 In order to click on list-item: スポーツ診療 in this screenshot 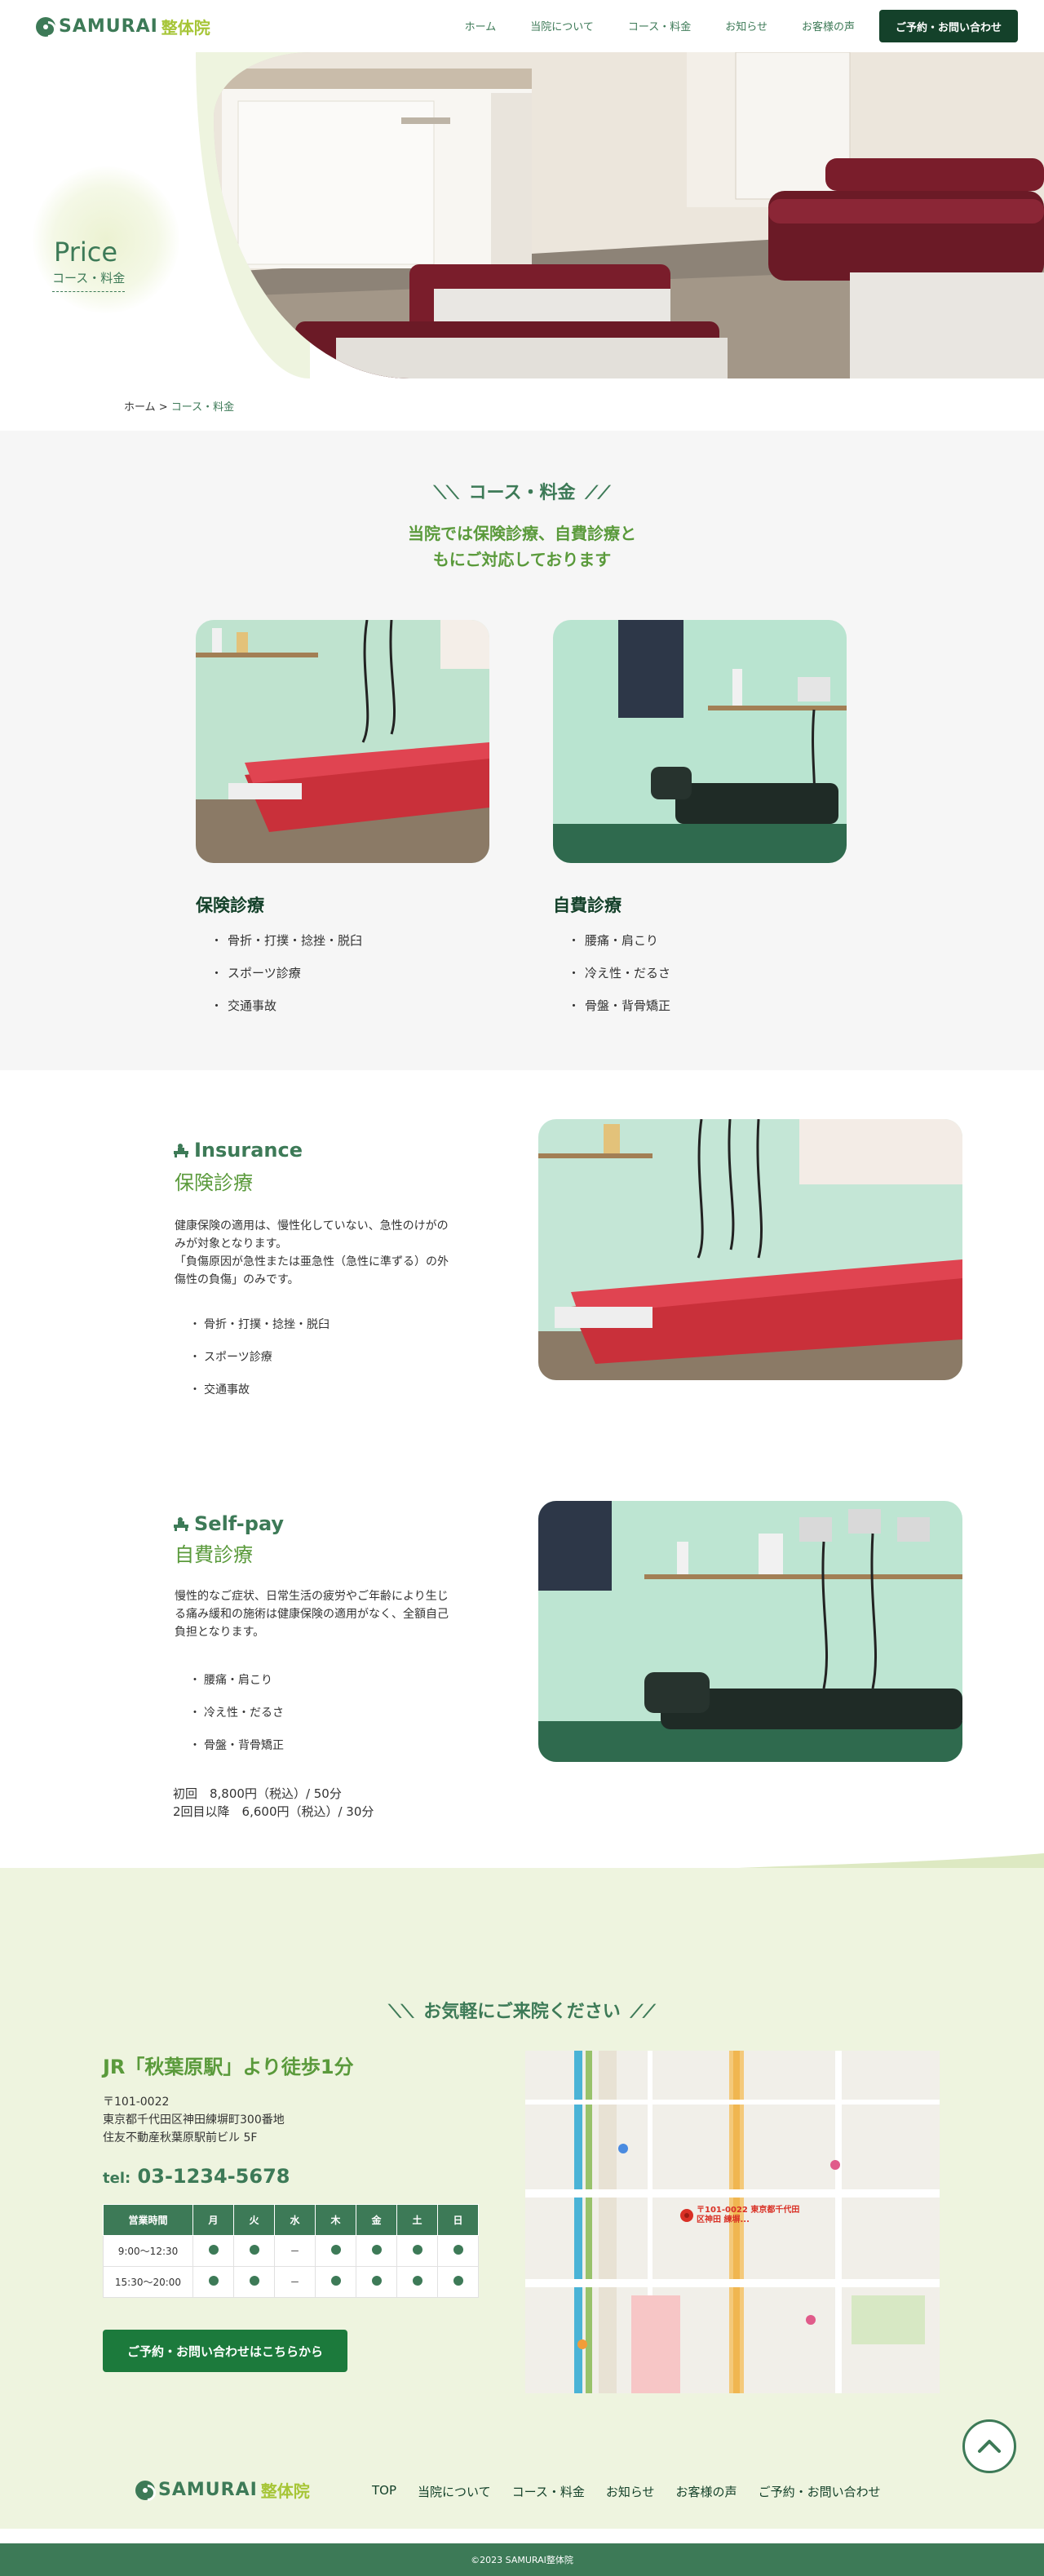, I will do `click(286, 973)`.